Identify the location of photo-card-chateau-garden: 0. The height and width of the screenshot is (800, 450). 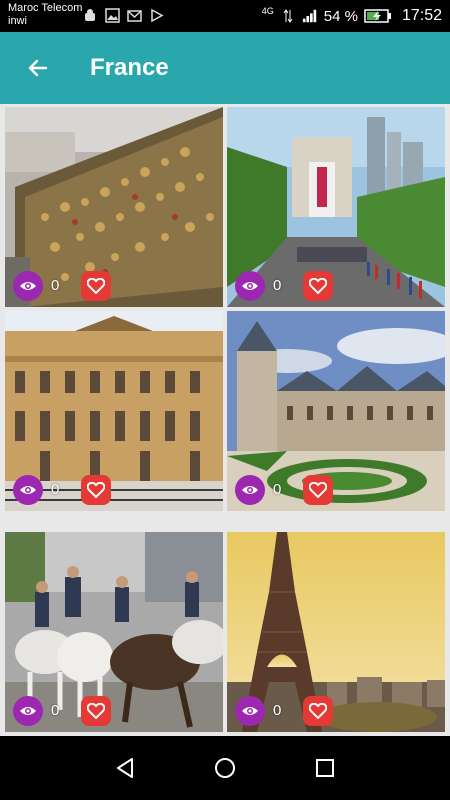
(336, 411).